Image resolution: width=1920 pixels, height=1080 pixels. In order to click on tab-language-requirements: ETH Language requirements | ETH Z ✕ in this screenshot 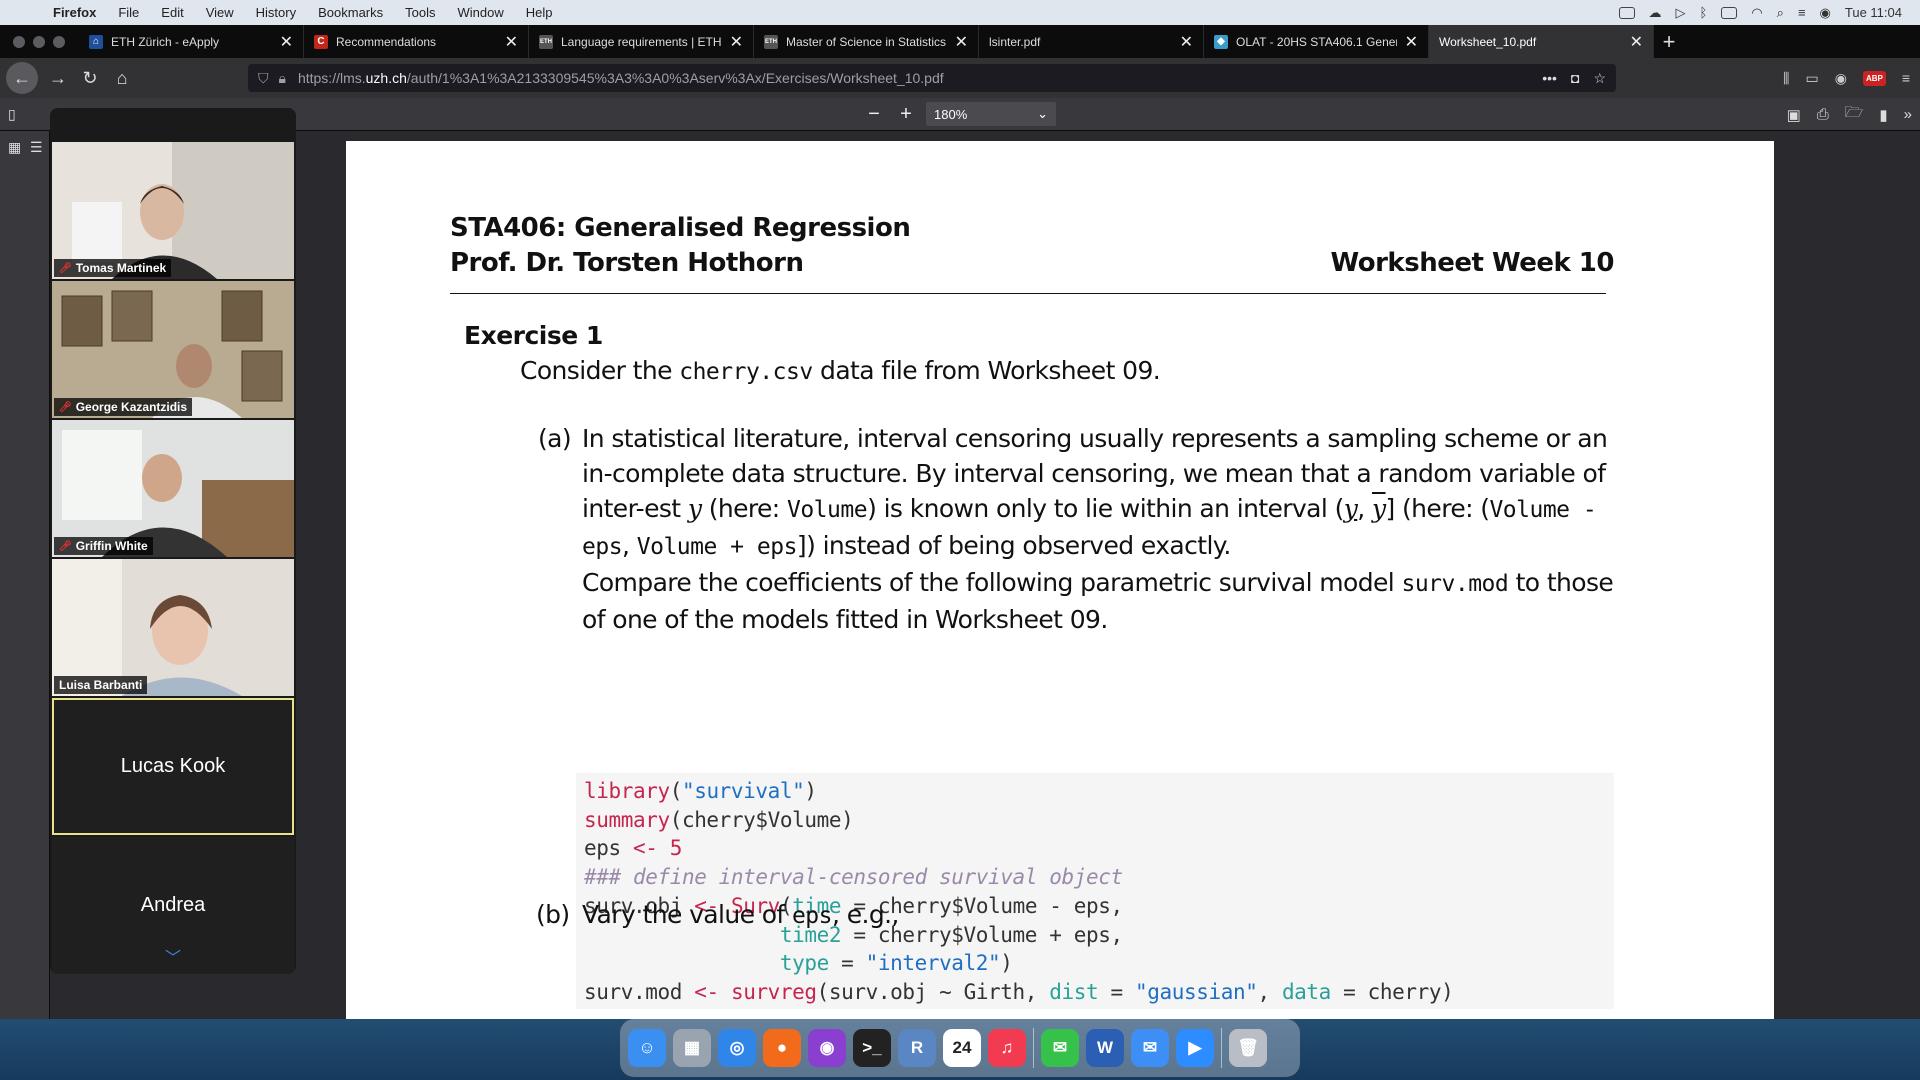, I will do `click(641, 41)`.